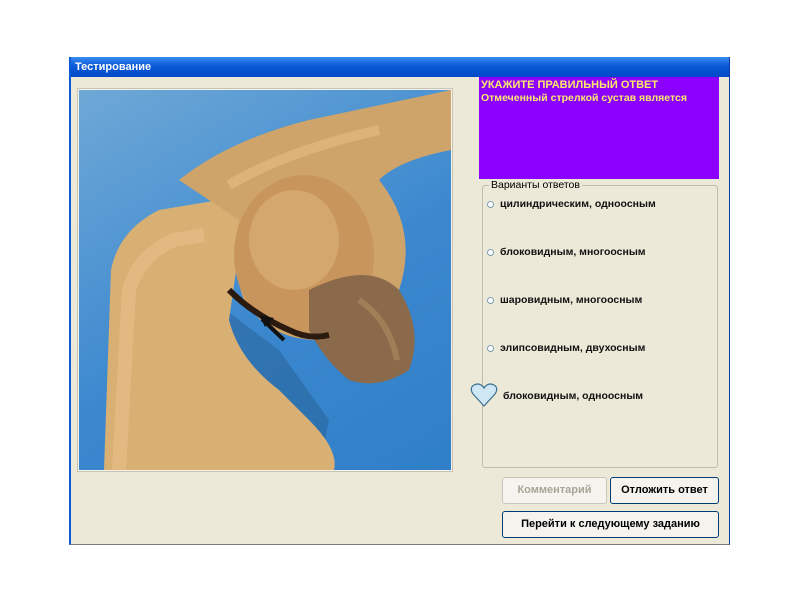 The height and width of the screenshot is (600, 800). I want to click on answer-option-label: блоковидным, многоосным, so click(573, 252).